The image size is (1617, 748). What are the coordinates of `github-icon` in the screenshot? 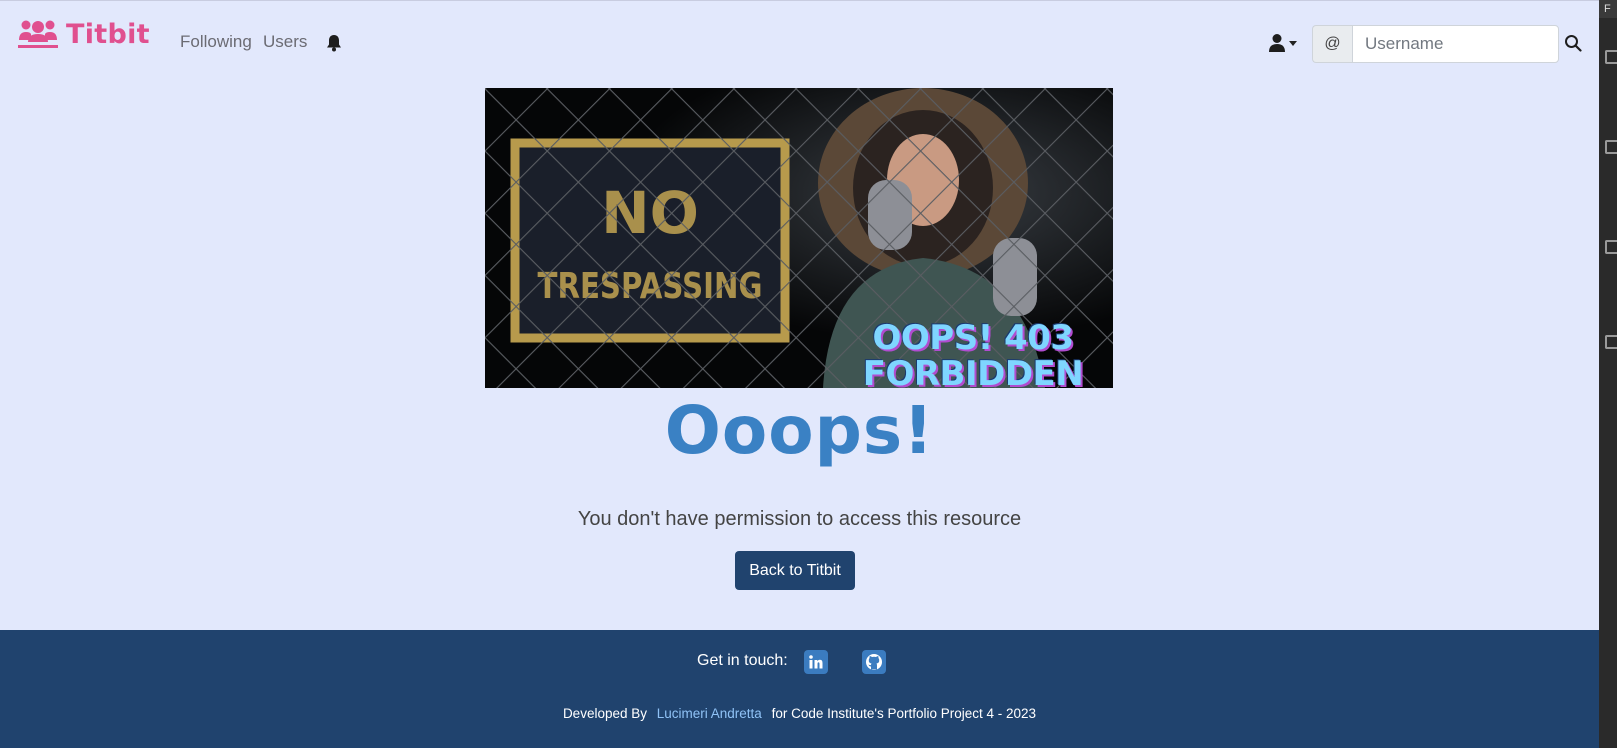 It's located at (874, 662).